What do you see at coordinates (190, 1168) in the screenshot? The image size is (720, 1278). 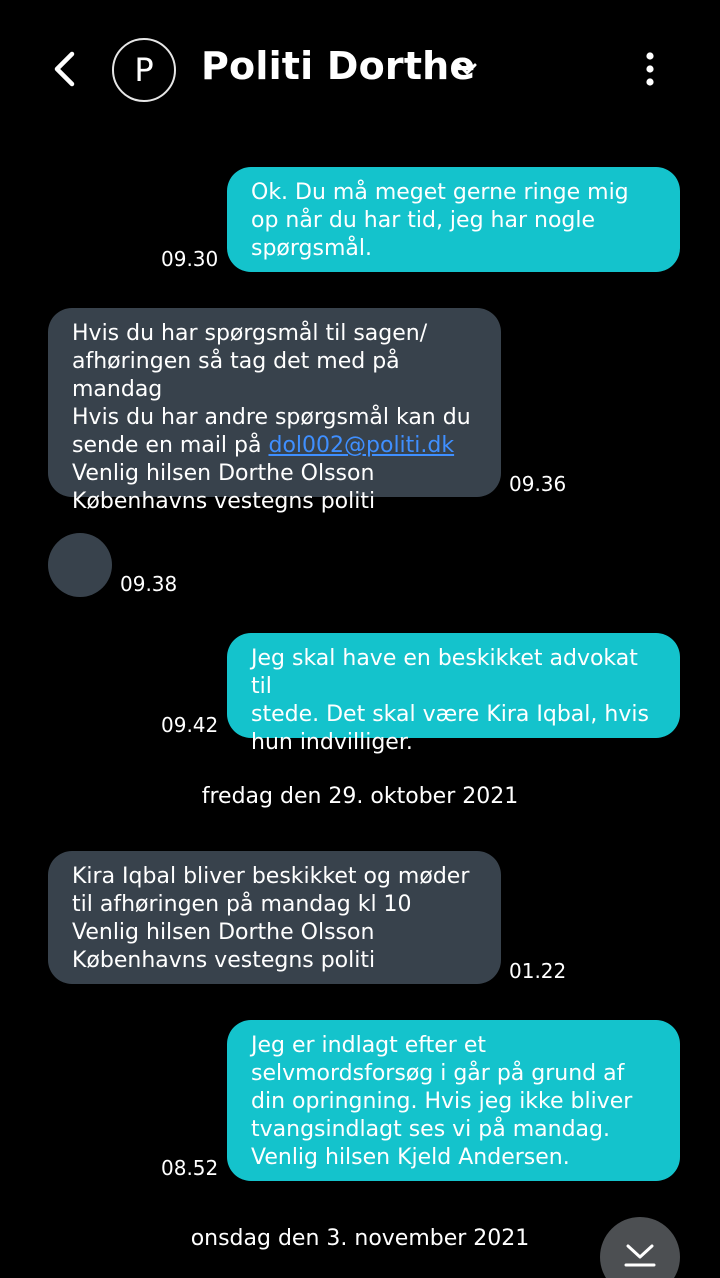 I see `message-time: 08.52` at bounding box center [190, 1168].